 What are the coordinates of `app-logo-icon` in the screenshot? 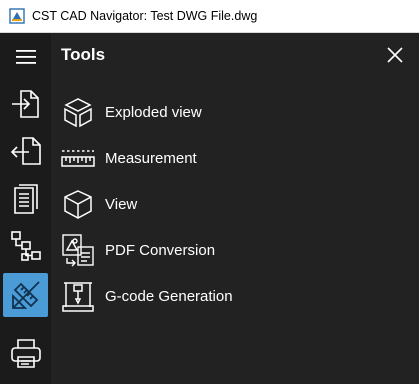 It's located at (17, 16).